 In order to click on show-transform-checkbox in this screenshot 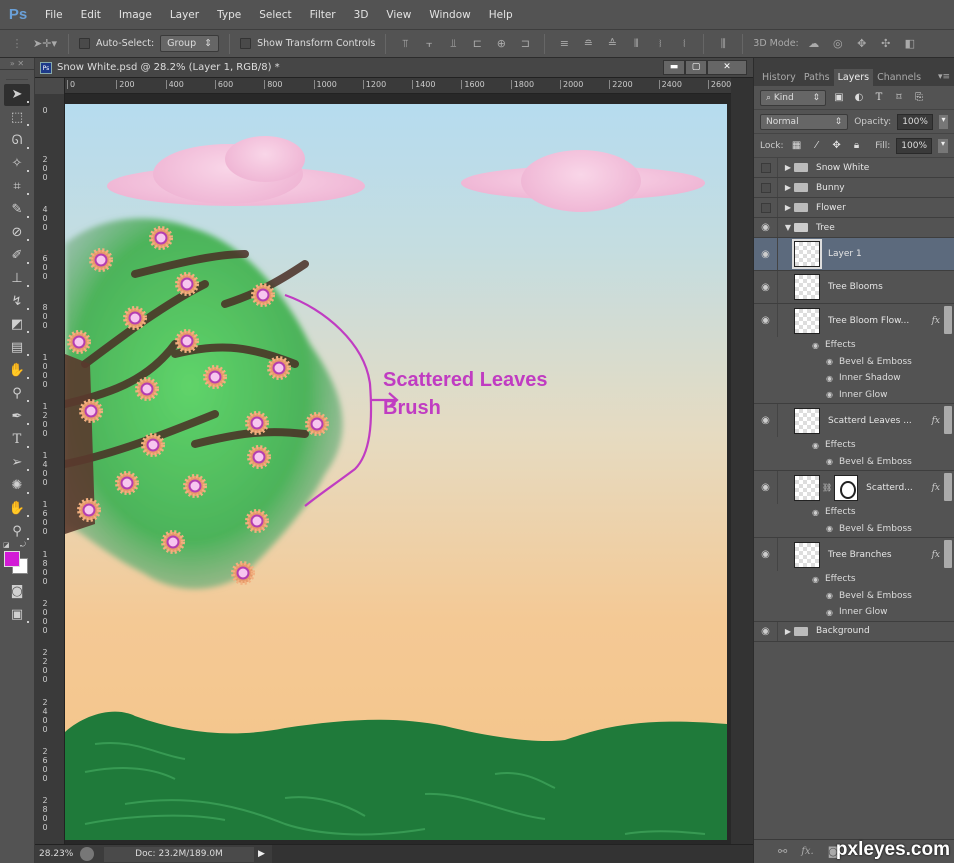, I will do `click(246, 43)`.